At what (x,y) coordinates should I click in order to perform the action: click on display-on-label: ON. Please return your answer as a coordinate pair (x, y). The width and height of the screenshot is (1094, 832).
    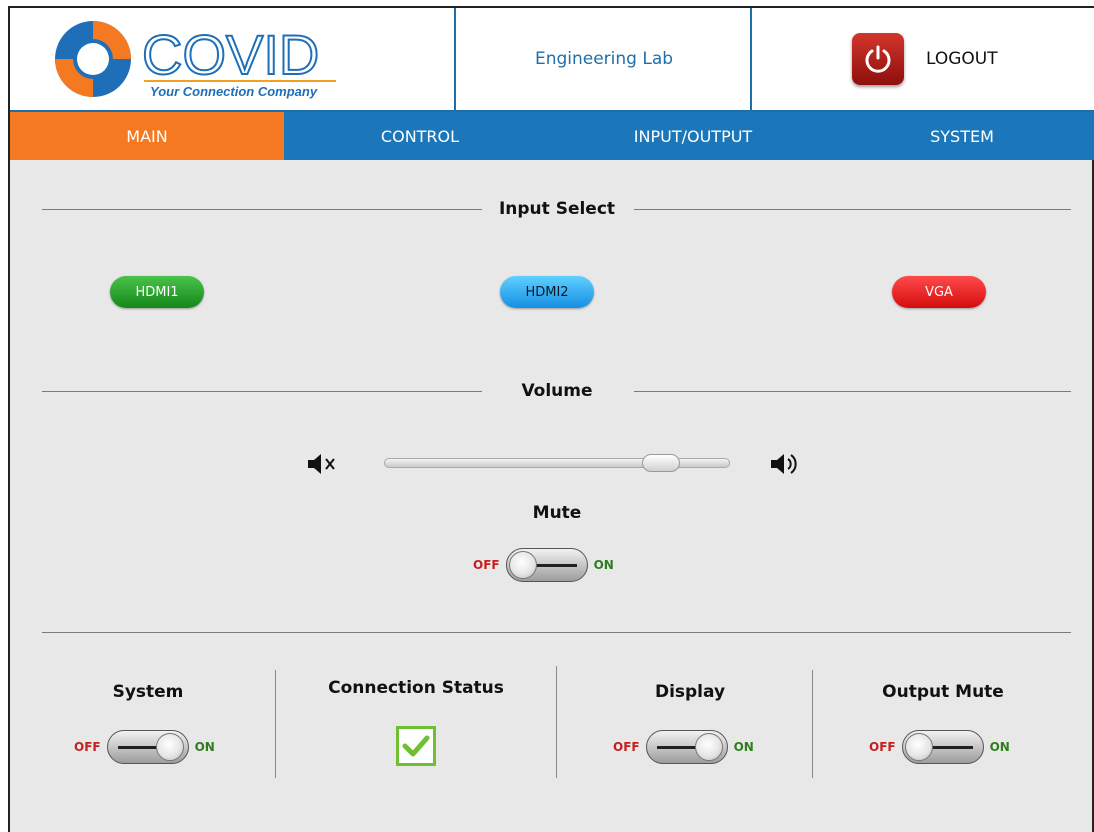
    Looking at the image, I should click on (743, 747).